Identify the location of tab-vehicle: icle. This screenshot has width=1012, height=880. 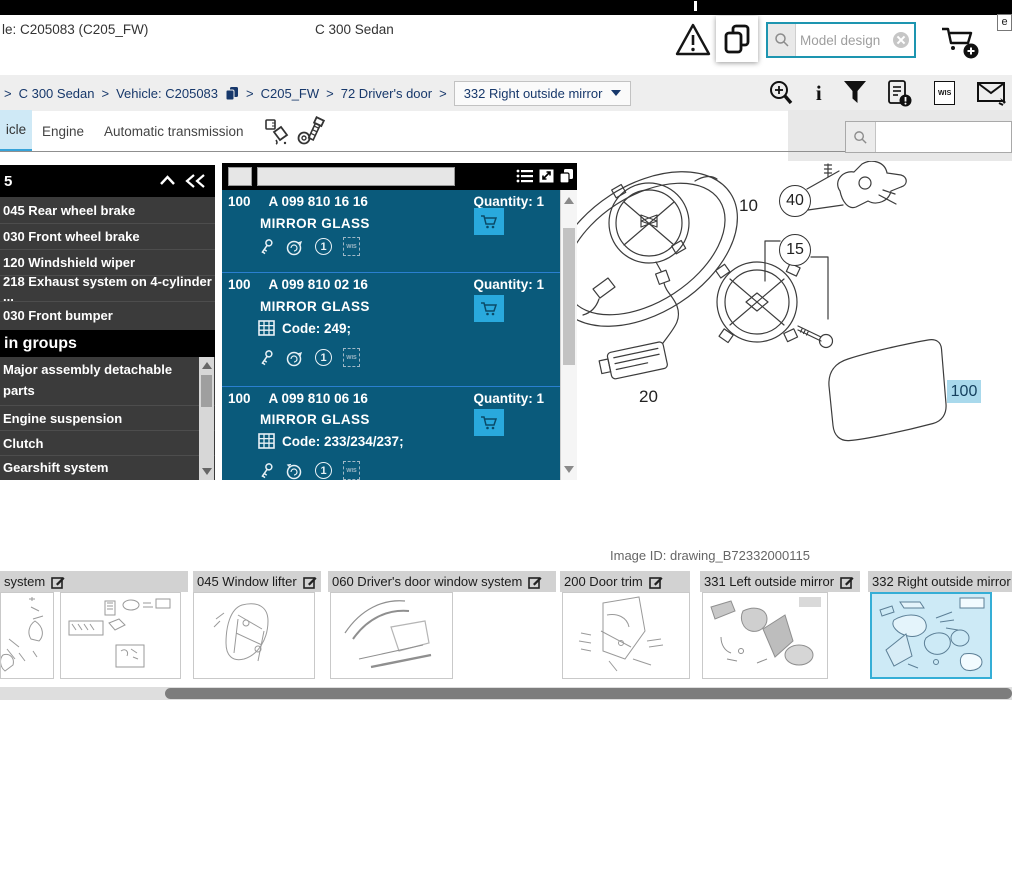
(16, 131).